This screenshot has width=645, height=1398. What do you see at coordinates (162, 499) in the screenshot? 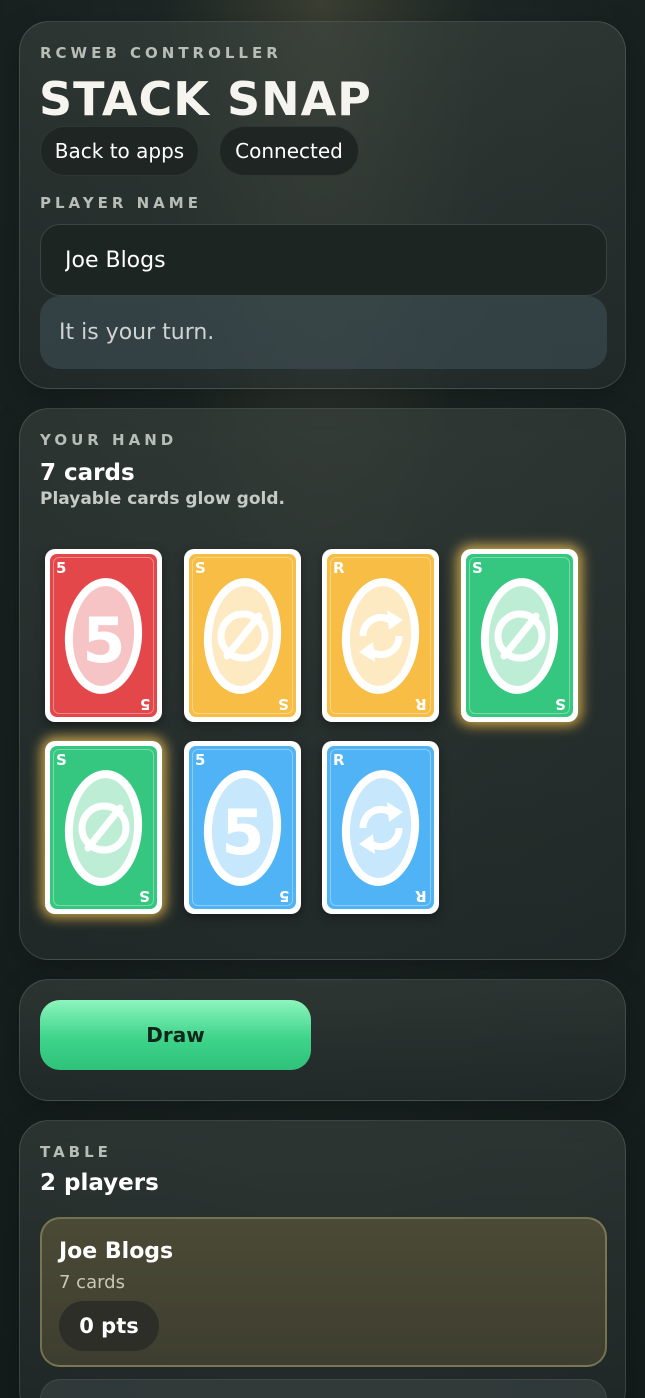
I see `hand-hint: Playable cards glow gold.` at bounding box center [162, 499].